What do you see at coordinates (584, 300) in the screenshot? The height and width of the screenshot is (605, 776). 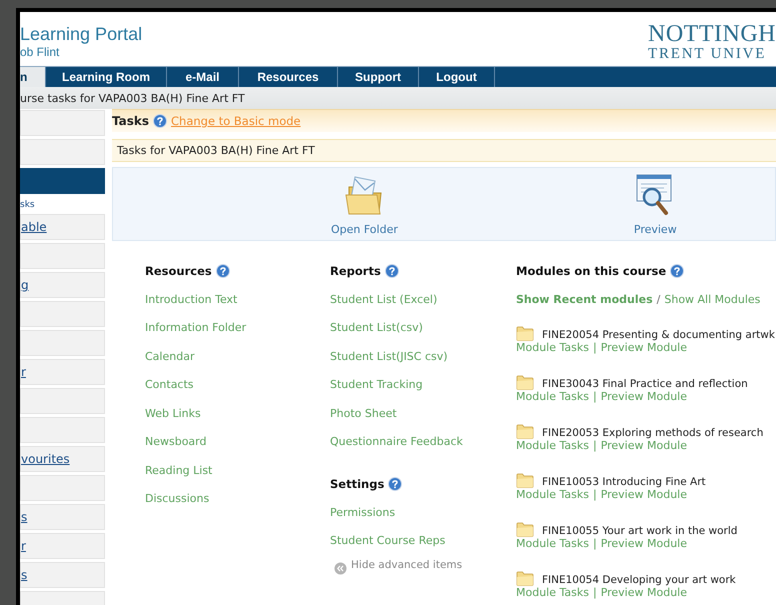 I see `module-filter-link: Show Recent modules` at bounding box center [584, 300].